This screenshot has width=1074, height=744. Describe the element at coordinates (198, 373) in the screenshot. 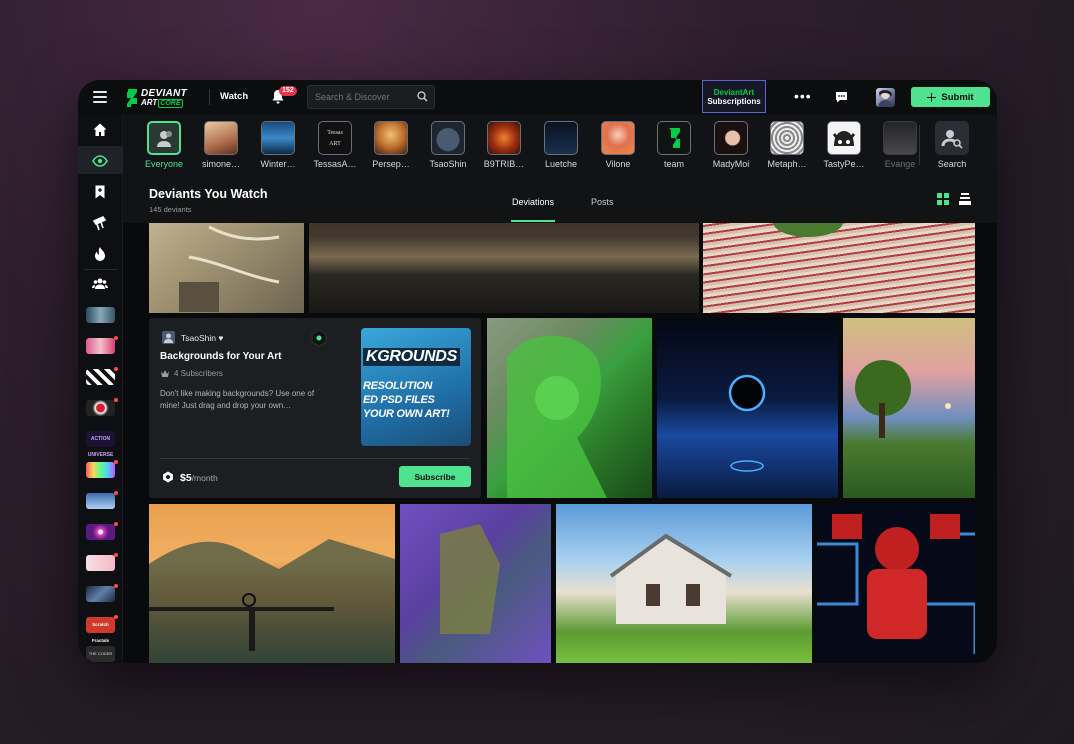

I see `card-subscribers: 4 Subscribers` at that location.